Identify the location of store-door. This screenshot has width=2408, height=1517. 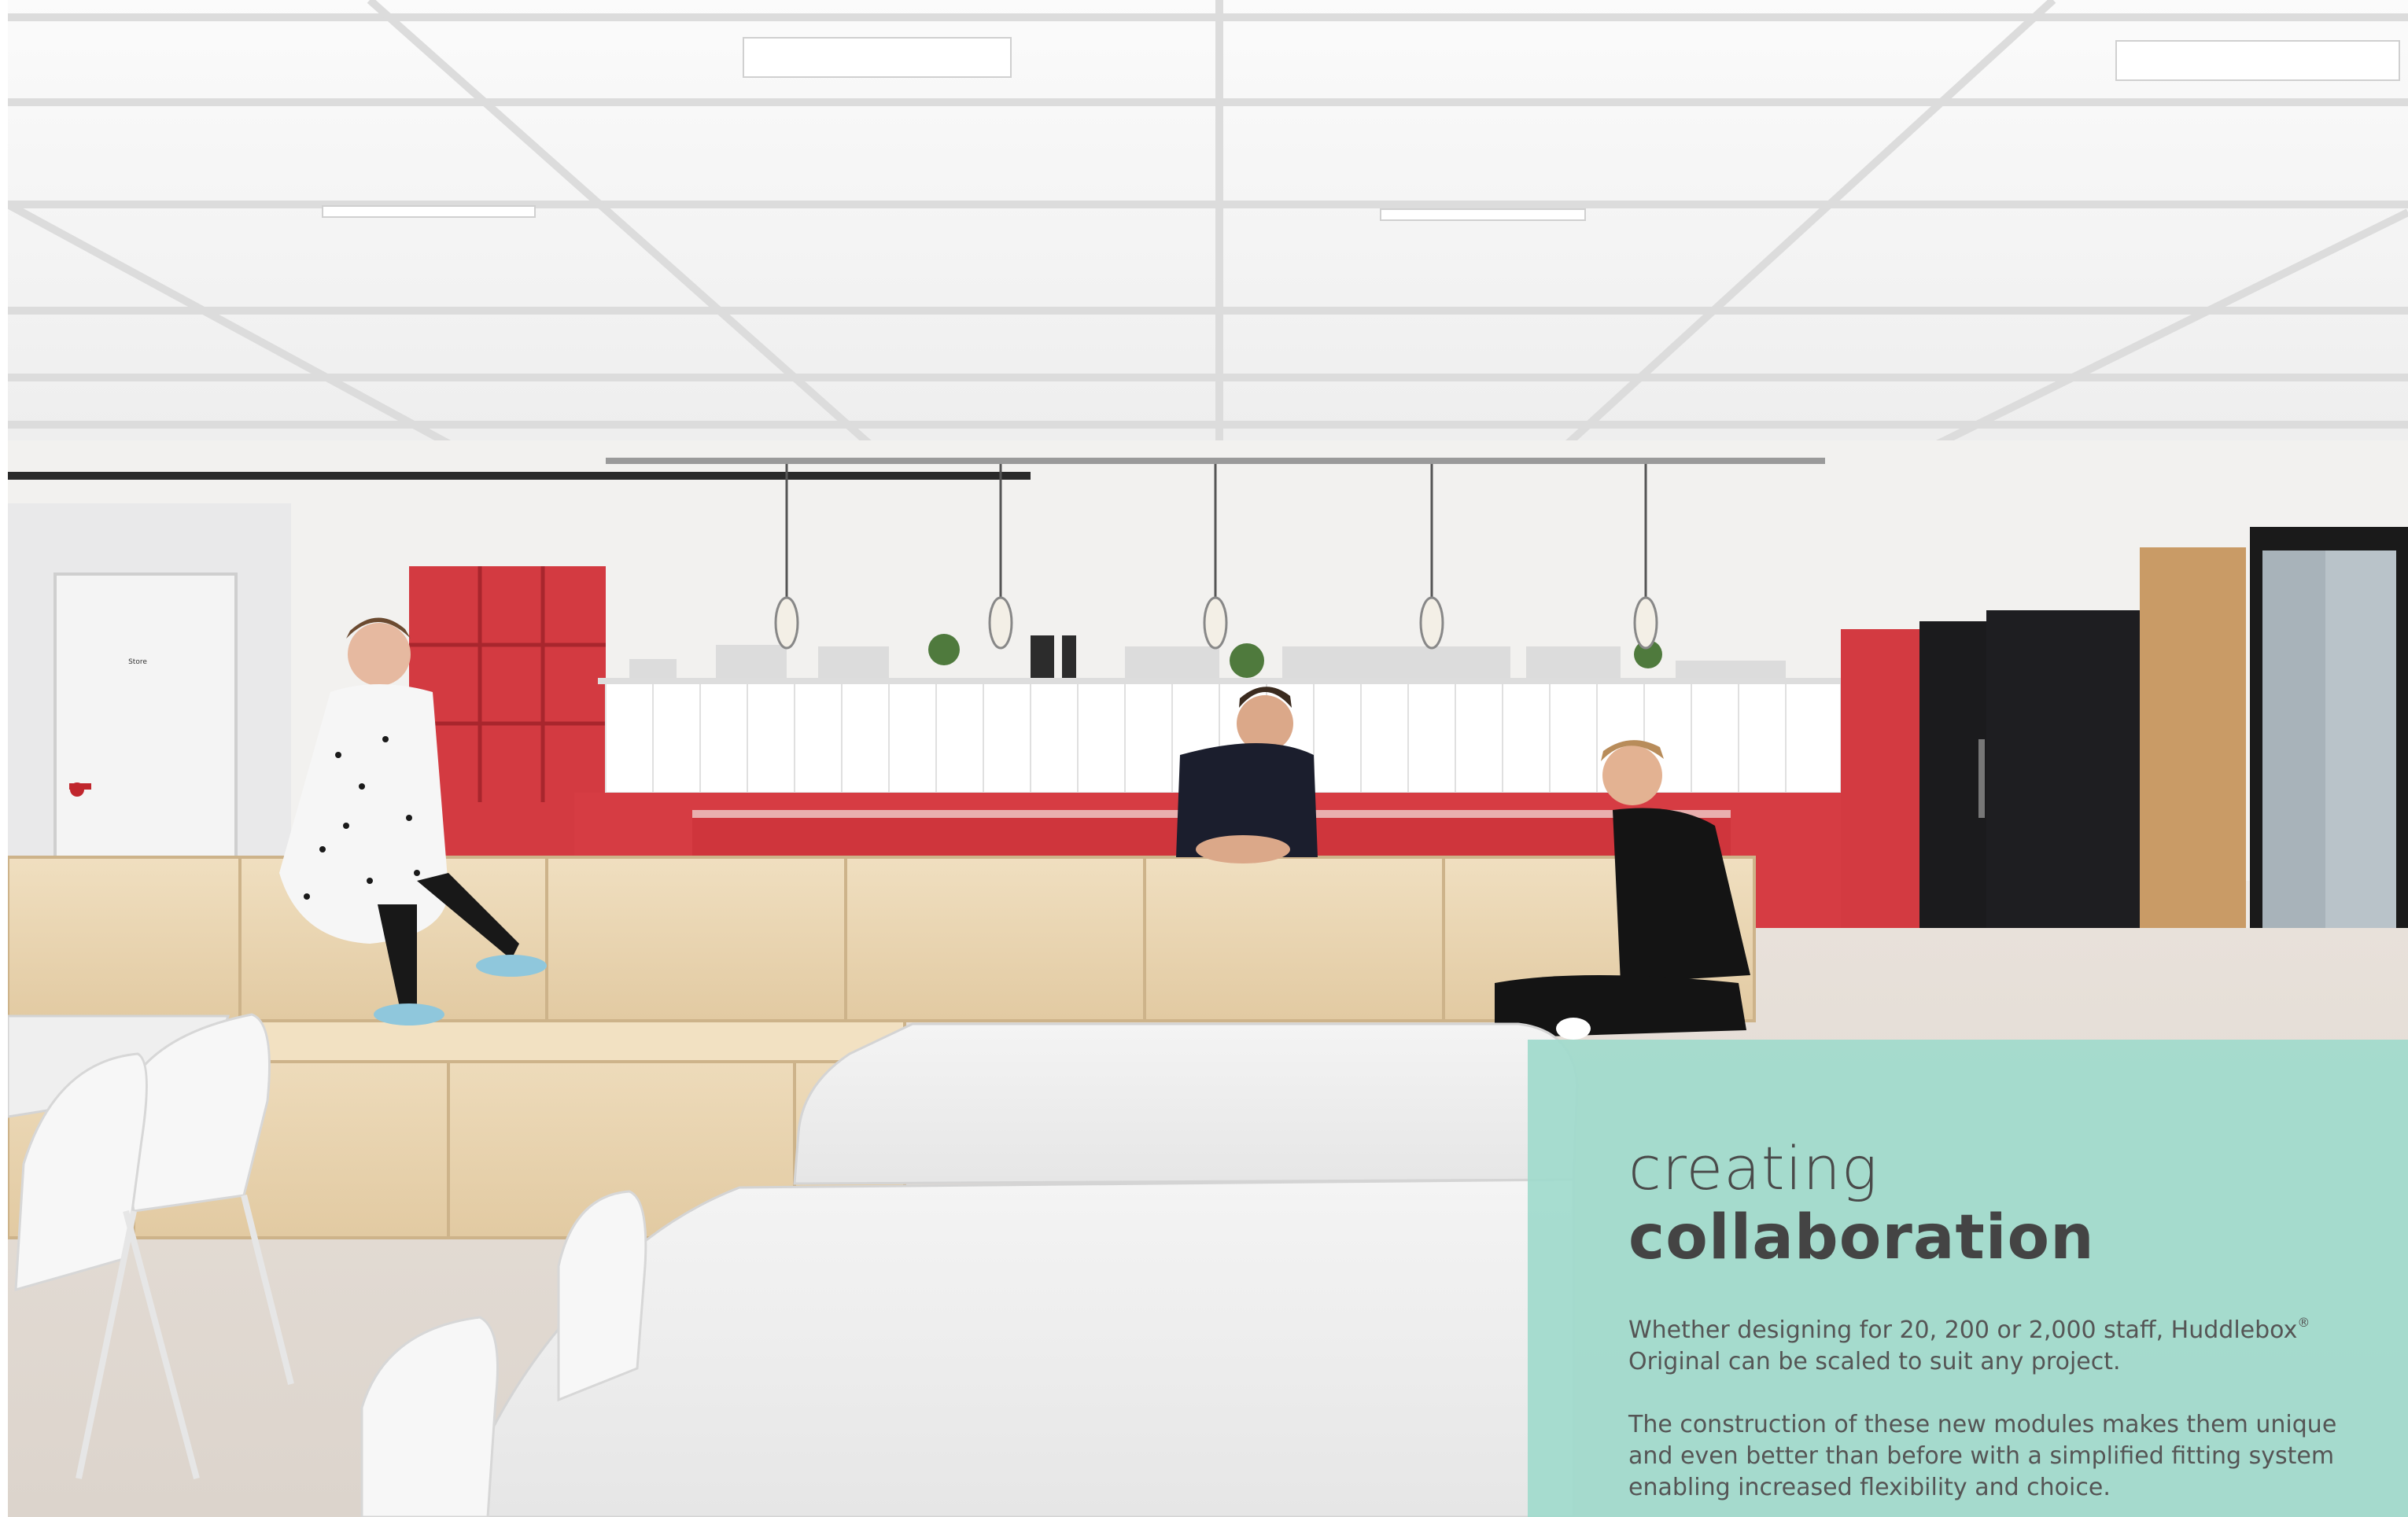
(146, 720).